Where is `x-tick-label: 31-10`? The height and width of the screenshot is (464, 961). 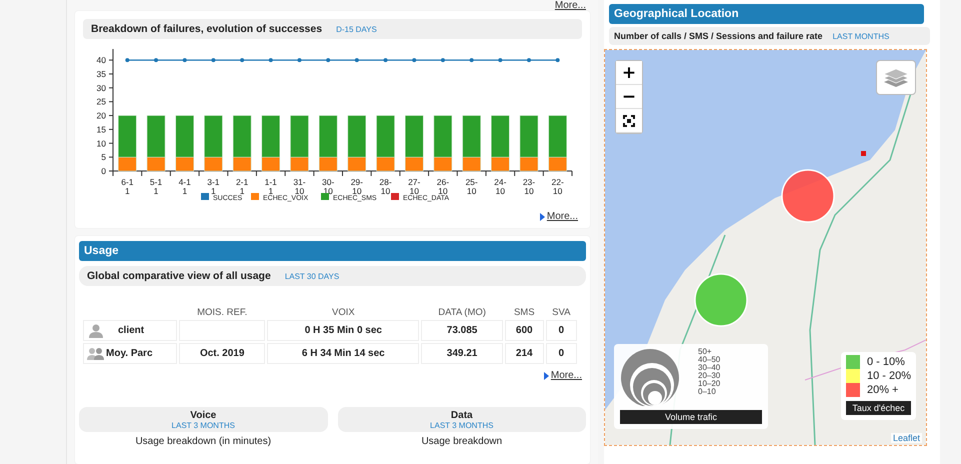 x-tick-label: 31-10 is located at coordinates (299, 186).